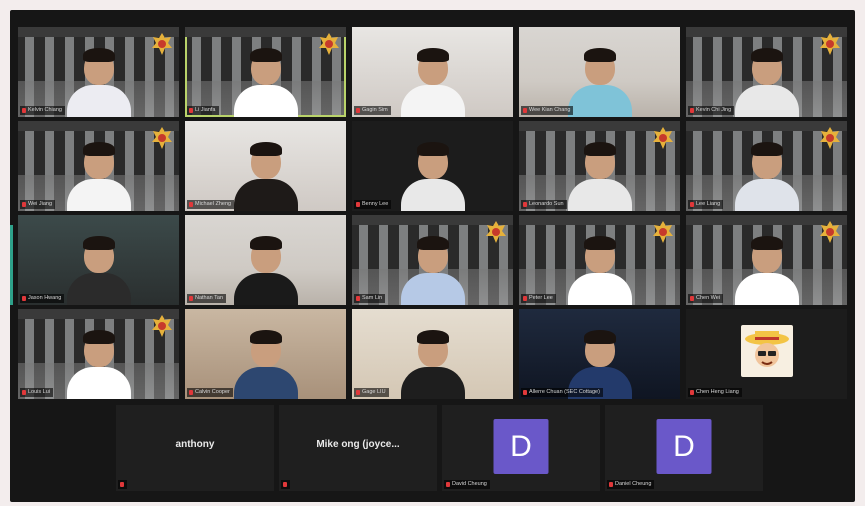 The height and width of the screenshot is (506, 865). What do you see at coordinates (265, 166) in the screenshot?
I see `participant-tile: Michael Zheng` at bounding box center [265, 166].